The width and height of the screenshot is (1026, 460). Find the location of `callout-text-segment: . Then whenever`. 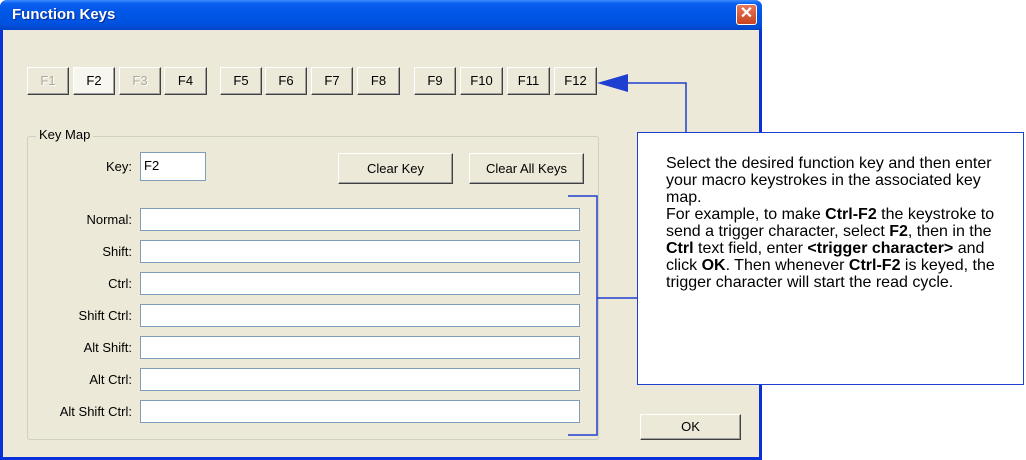

callout-text-segment: . Then whenever is located at coordinates (787, 265).